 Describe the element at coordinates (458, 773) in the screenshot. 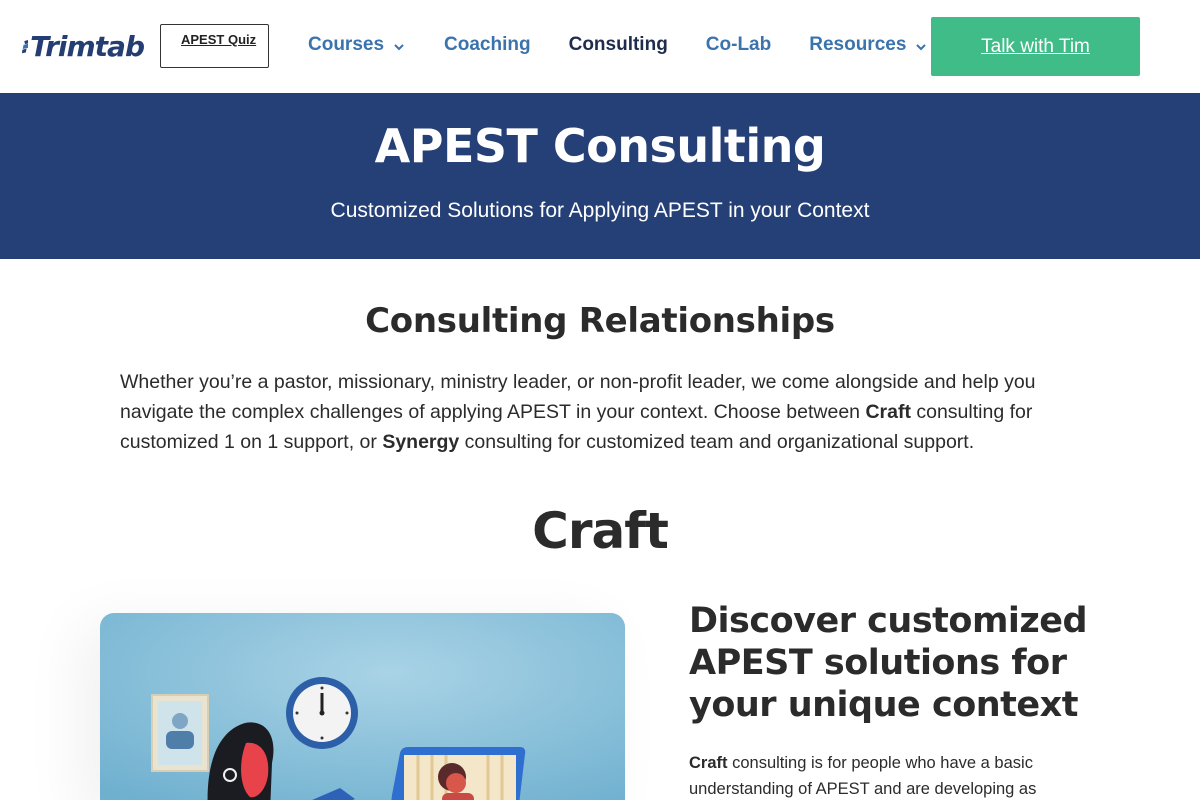

I see `laptop` at that location.